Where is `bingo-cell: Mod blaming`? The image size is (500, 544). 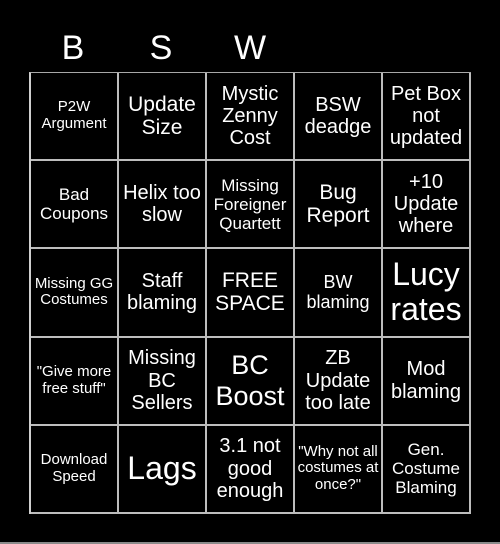
bingo-cell: Mod blaming is located at coordinates (427, 381).